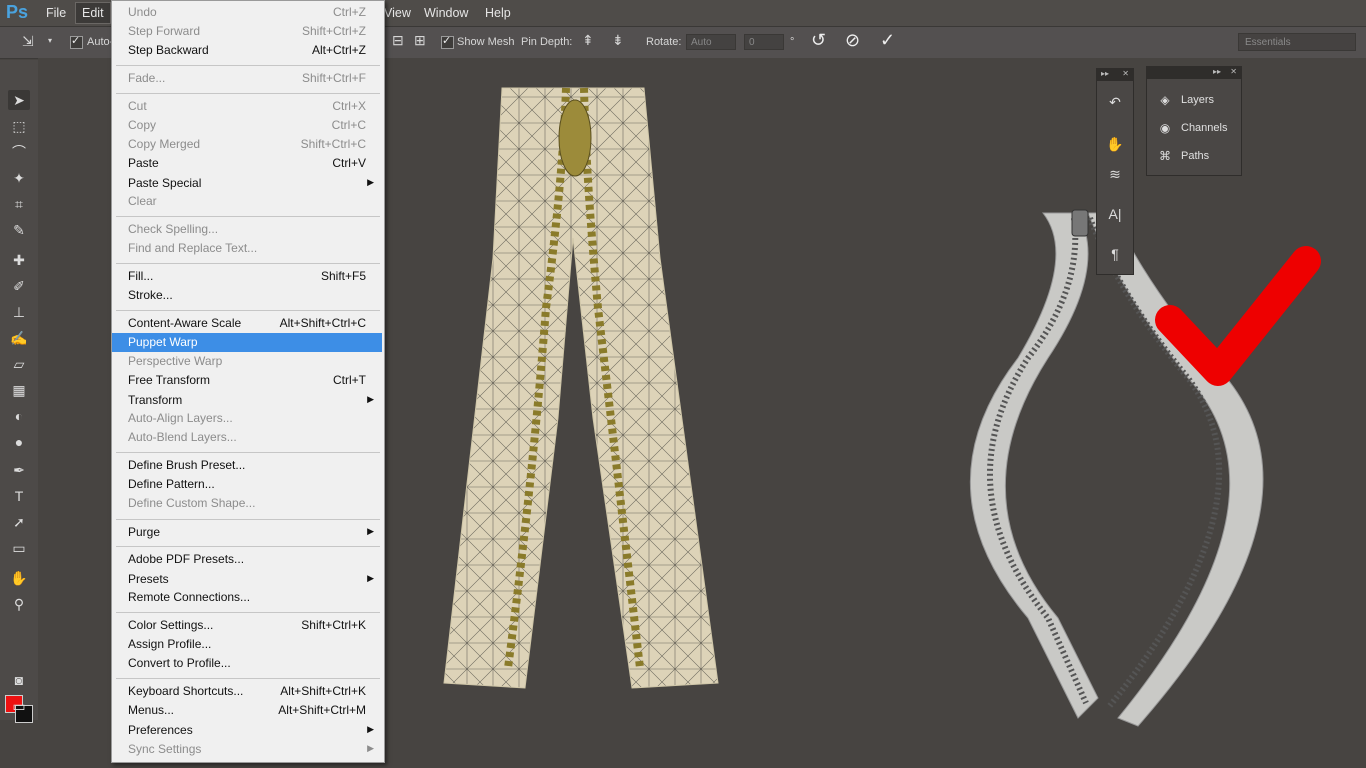  Describe the element at coordinates (1115, 174) in the screenshot. I see `brush-settings-icon: ≋` at that location.